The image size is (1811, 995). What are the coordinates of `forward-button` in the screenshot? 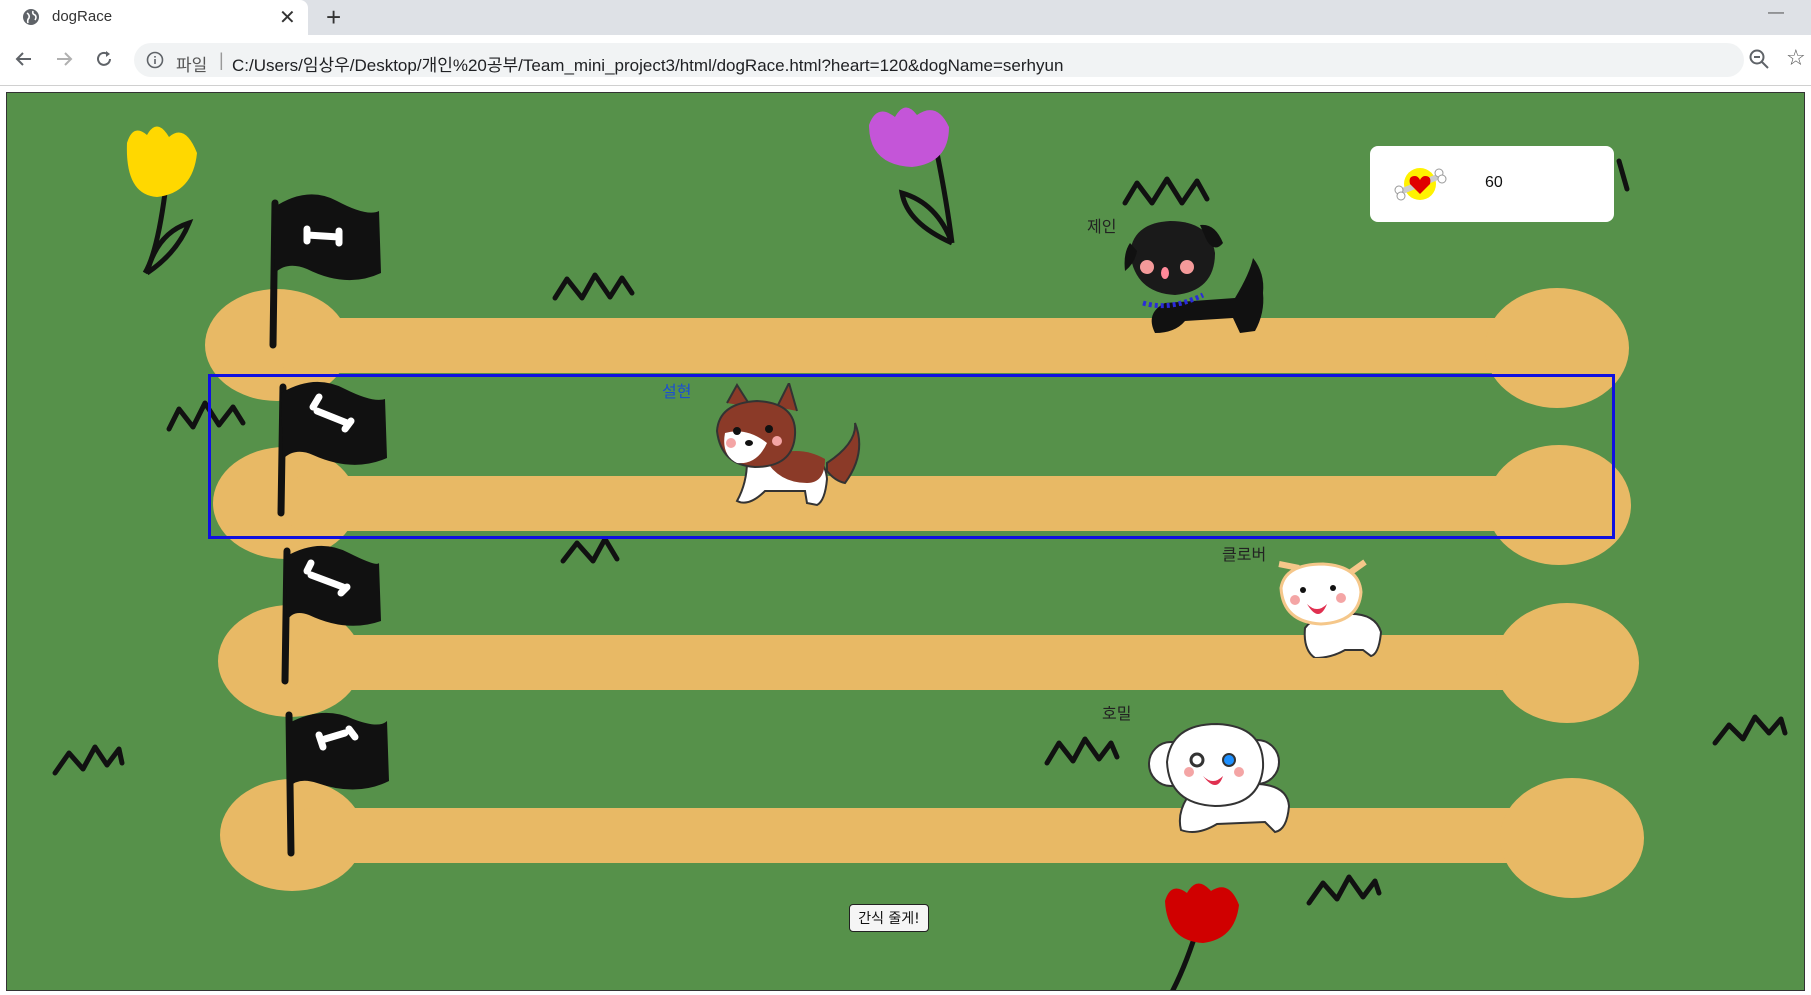 It's located at (64, 59).